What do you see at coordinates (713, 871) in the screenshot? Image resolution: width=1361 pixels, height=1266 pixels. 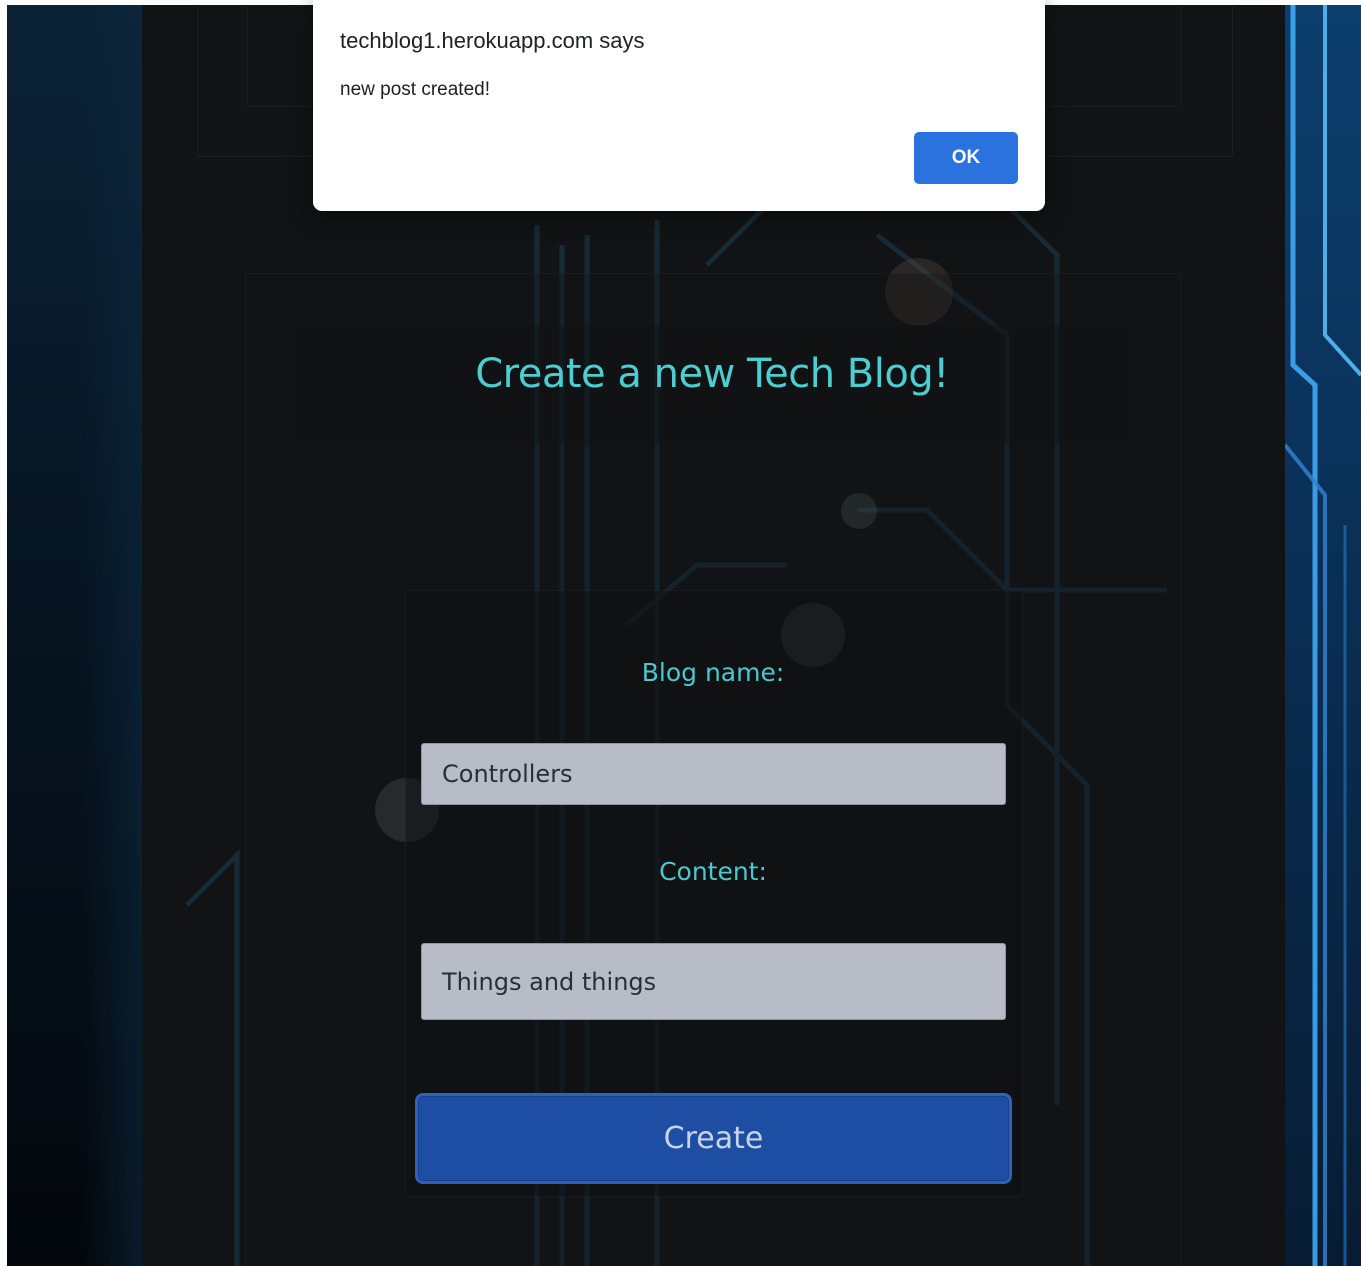 I see `content-label: Content:` at bounding box center [713, 871].